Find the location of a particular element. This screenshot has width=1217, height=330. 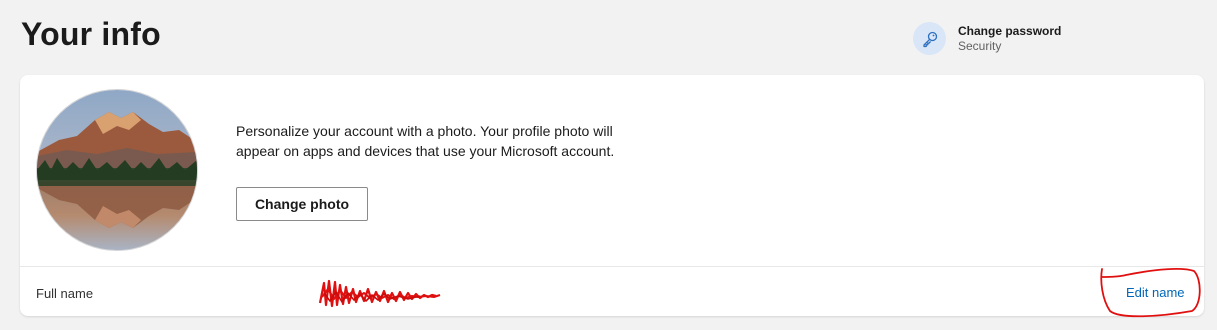

key-icon is located at coordinates (929, 38).